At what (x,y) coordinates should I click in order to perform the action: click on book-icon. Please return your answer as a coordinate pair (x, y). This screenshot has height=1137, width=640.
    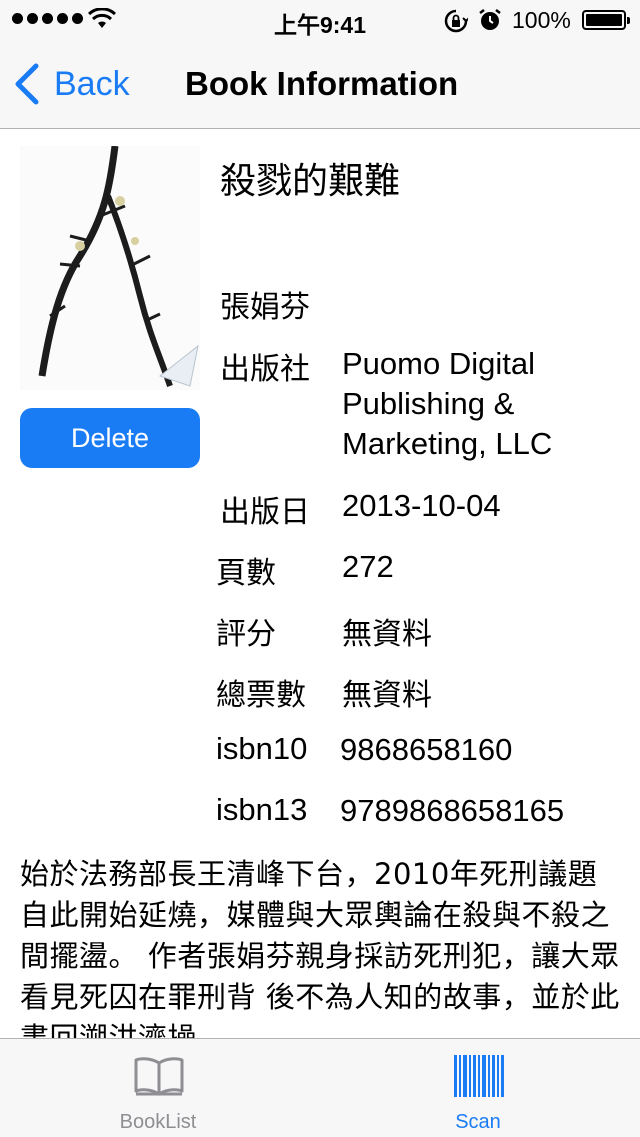
    Looking at the image, I should click on (159, 1076).